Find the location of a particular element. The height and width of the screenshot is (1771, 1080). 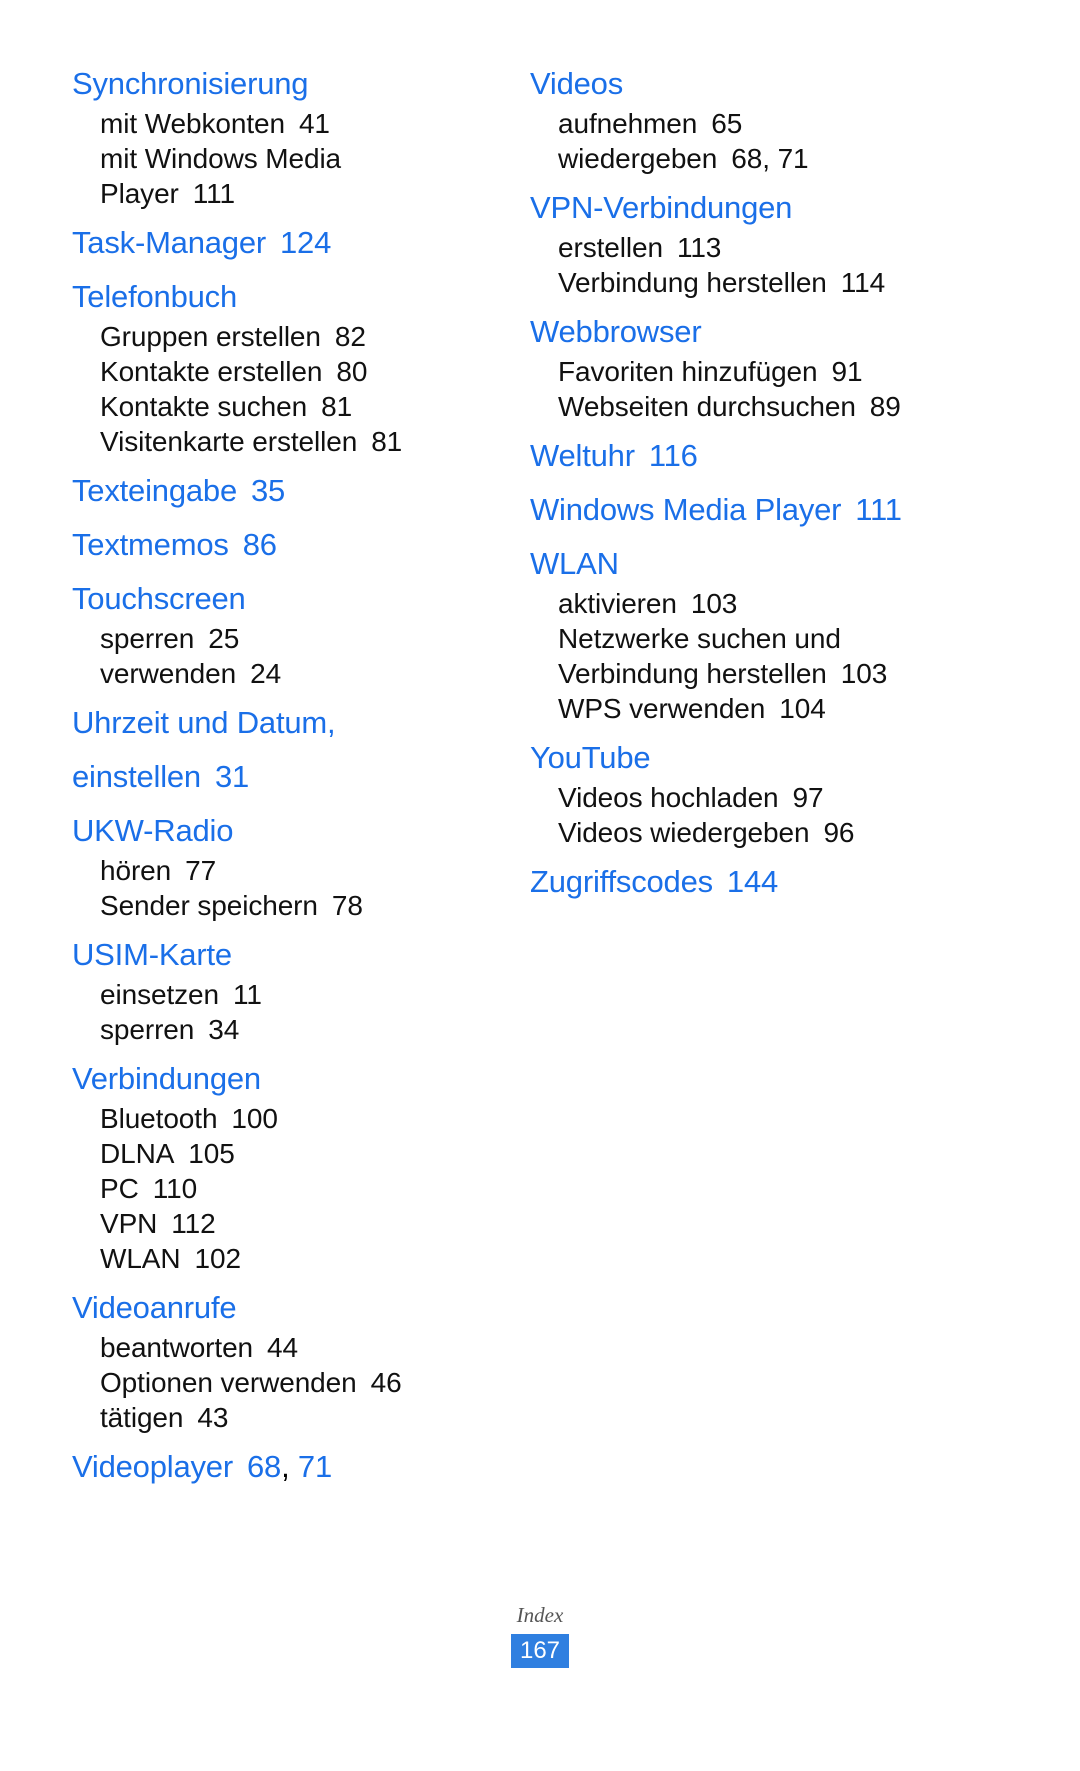

page-number: 71 is located at coordinates (314, 1466).